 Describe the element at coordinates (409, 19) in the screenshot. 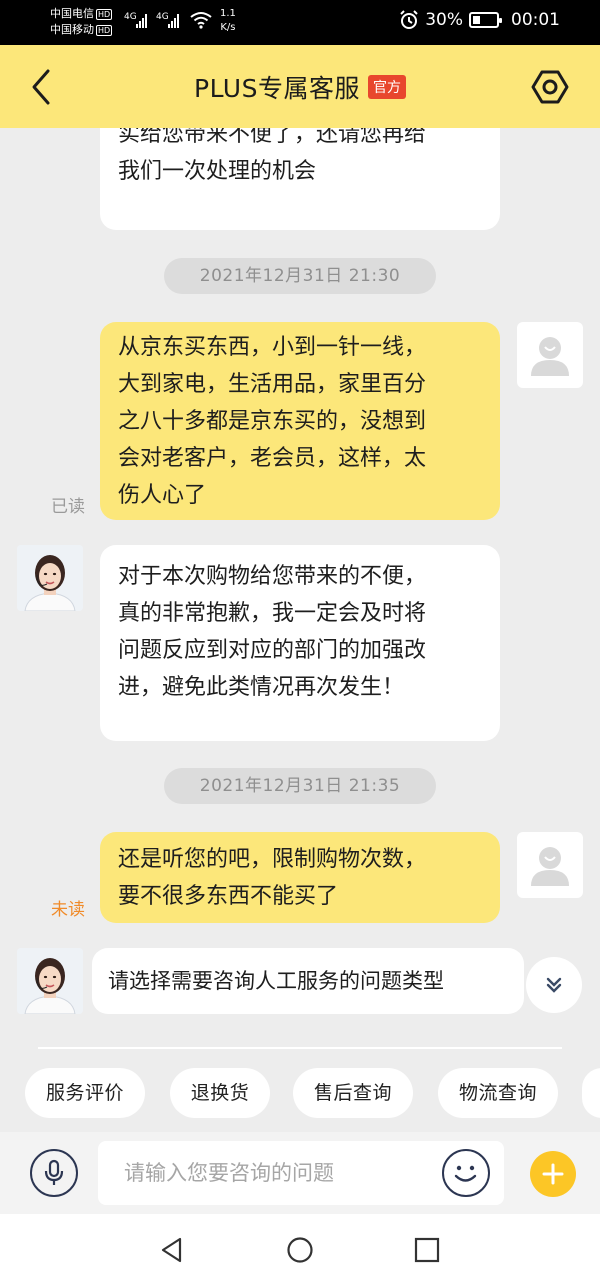

I see `alarm-icon` at that location.